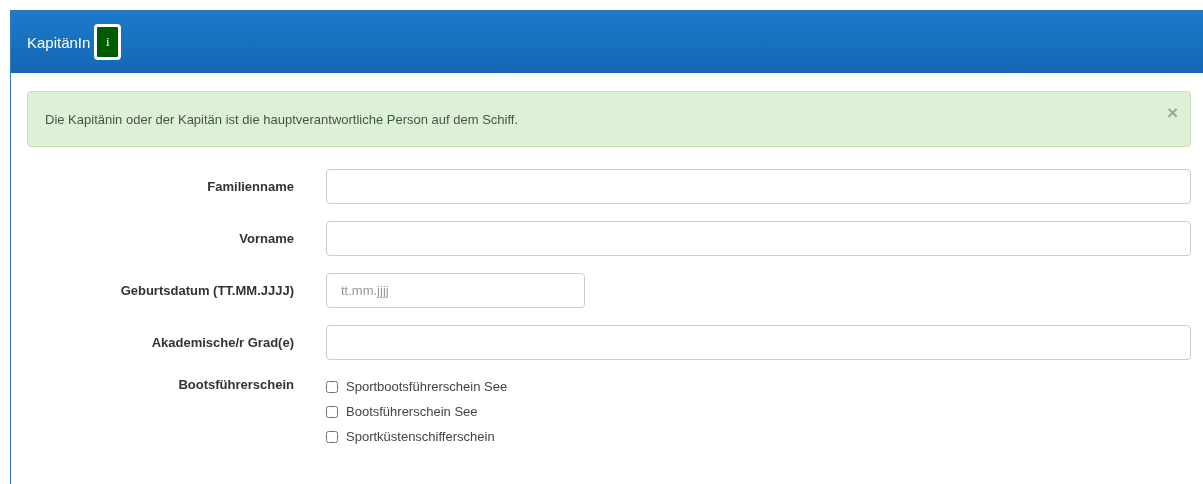 The image size is (1203, 484). What do you see at coordinates (427, 386) in the screenshot?
I see `checkbox-label: Sportbootsführerschein See` at bounding box center [427, 386].